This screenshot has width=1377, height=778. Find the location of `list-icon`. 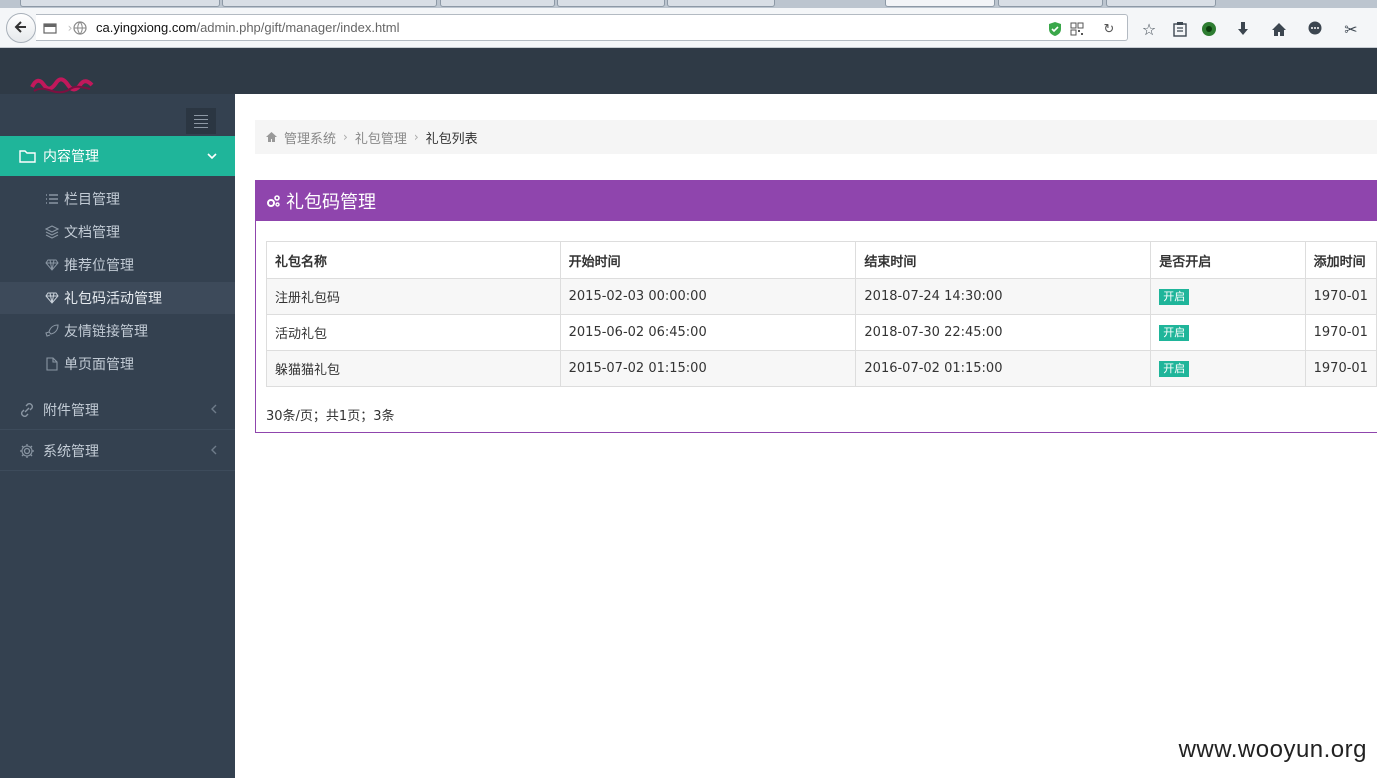

list-icon is located at coordinates (52, 199).